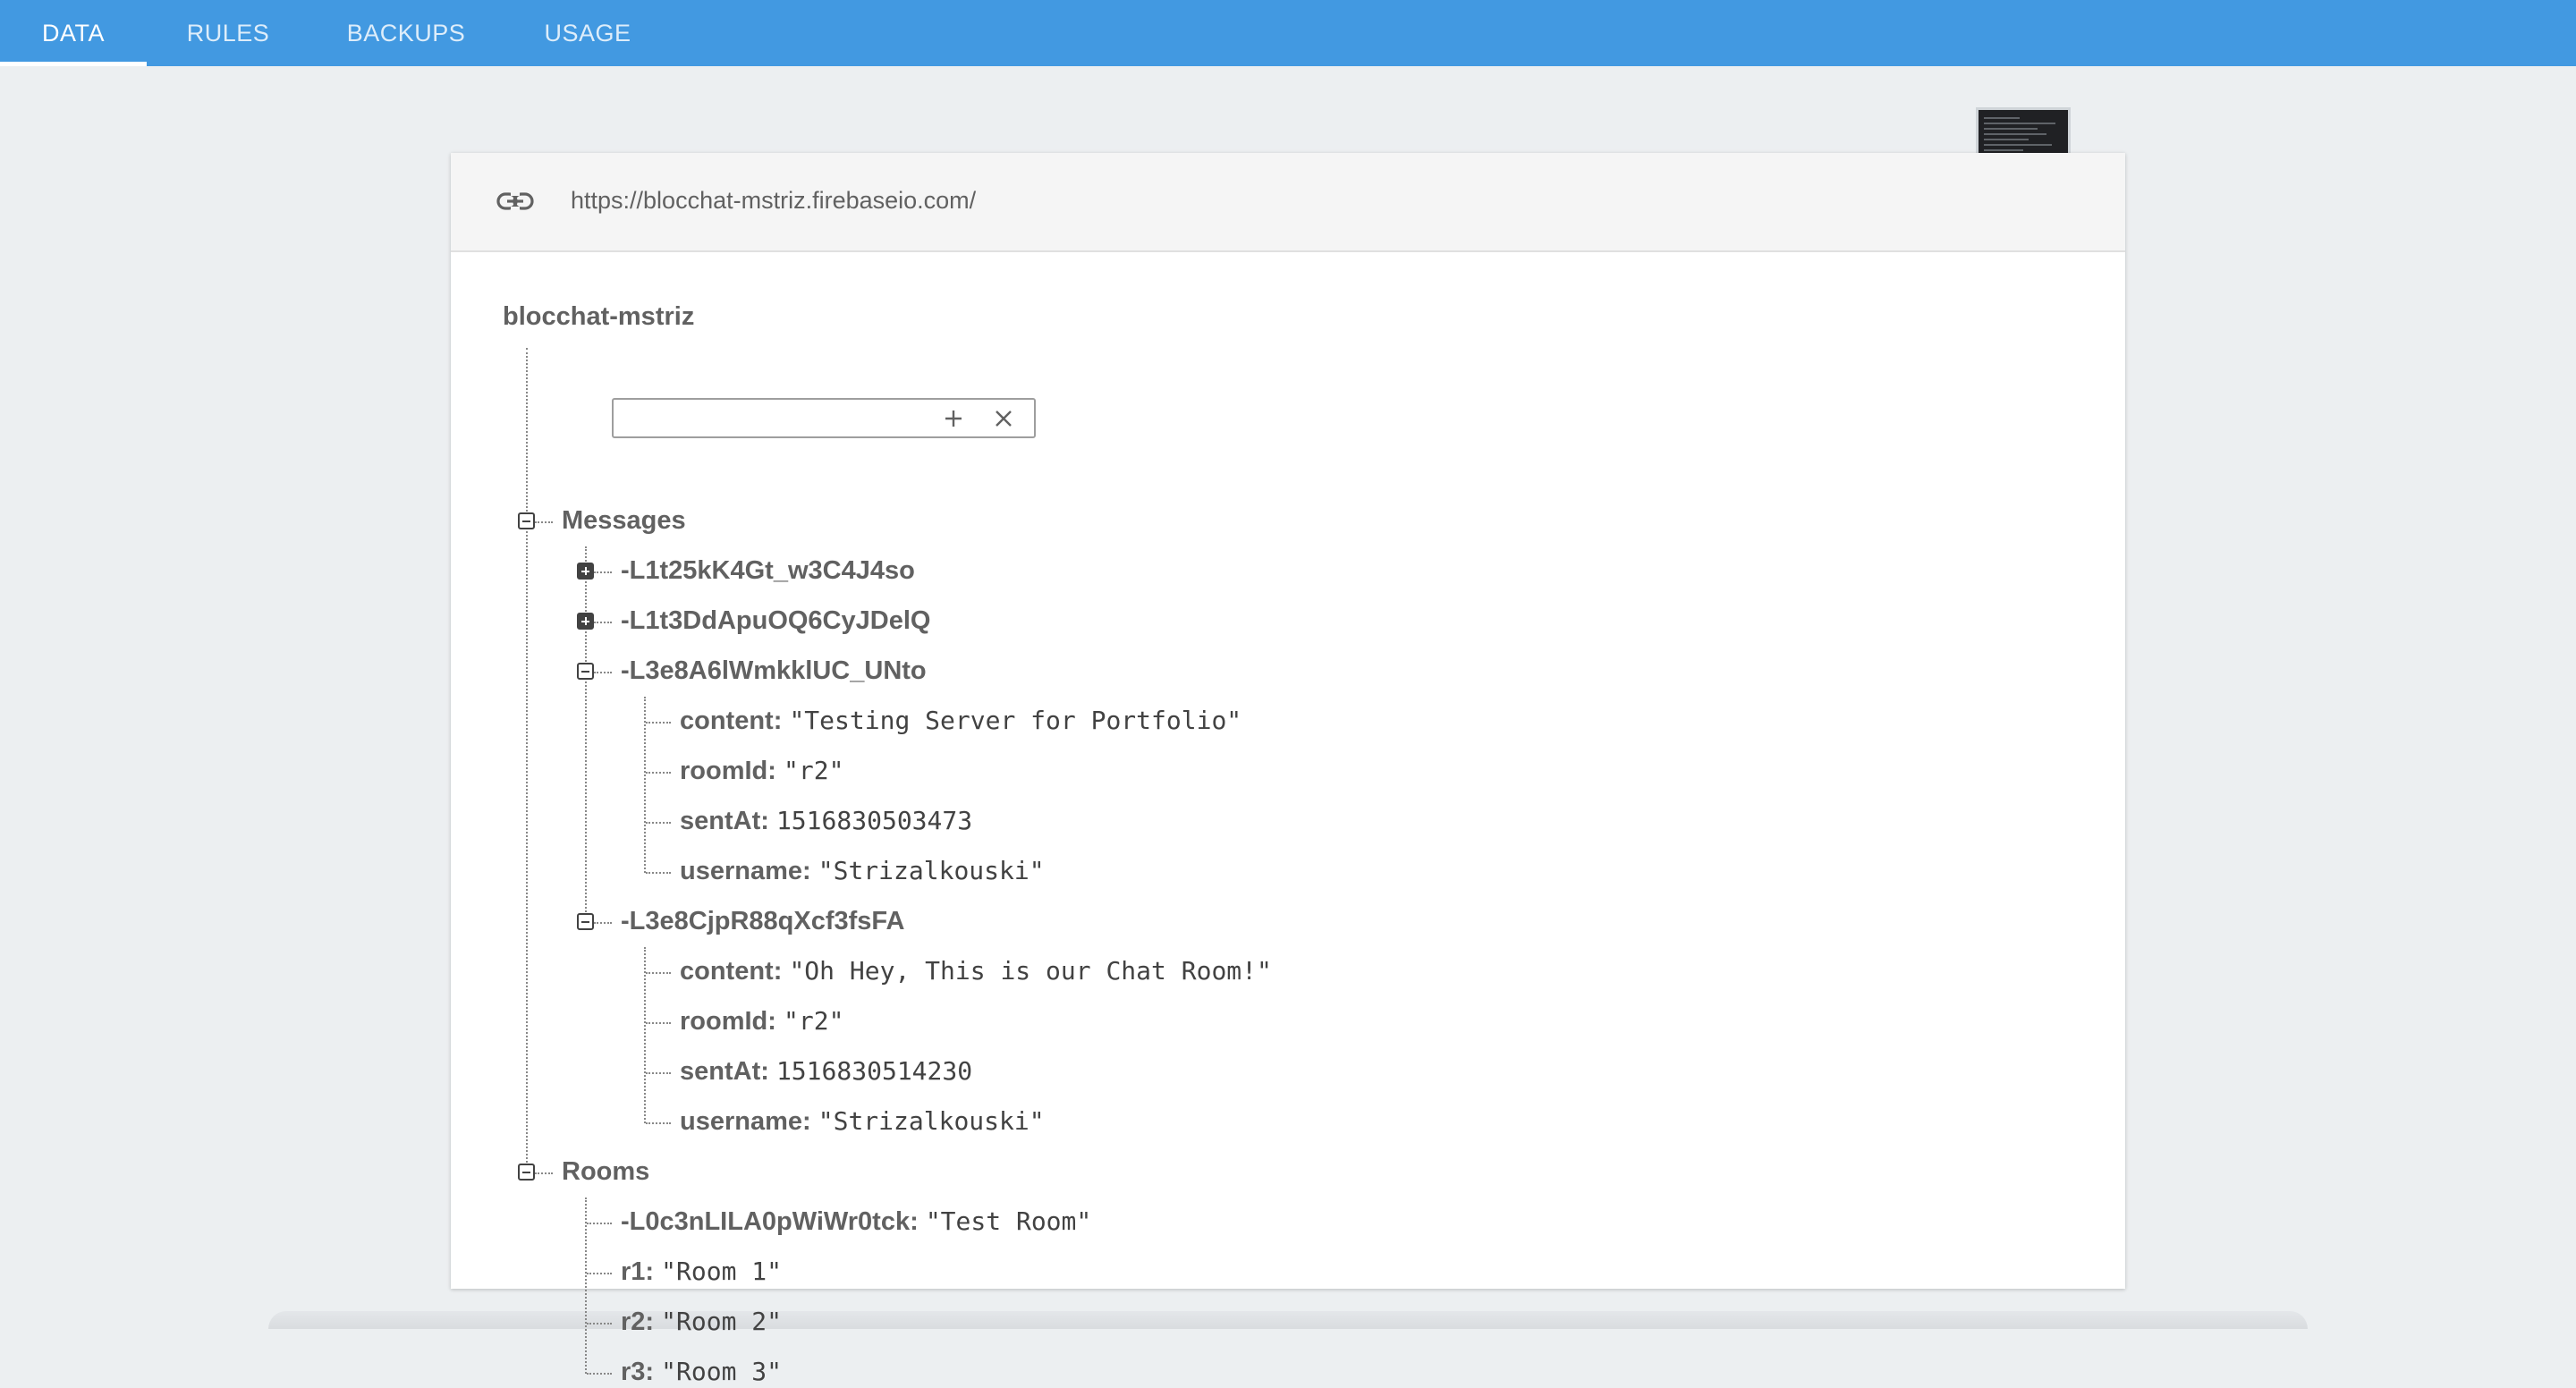  What do you see at coordinates (774, 671) in the screenshot?
I see `tree-node-message-key: -L3e8A6lWmkklUC_UNto` at bounding box center [774, 671].